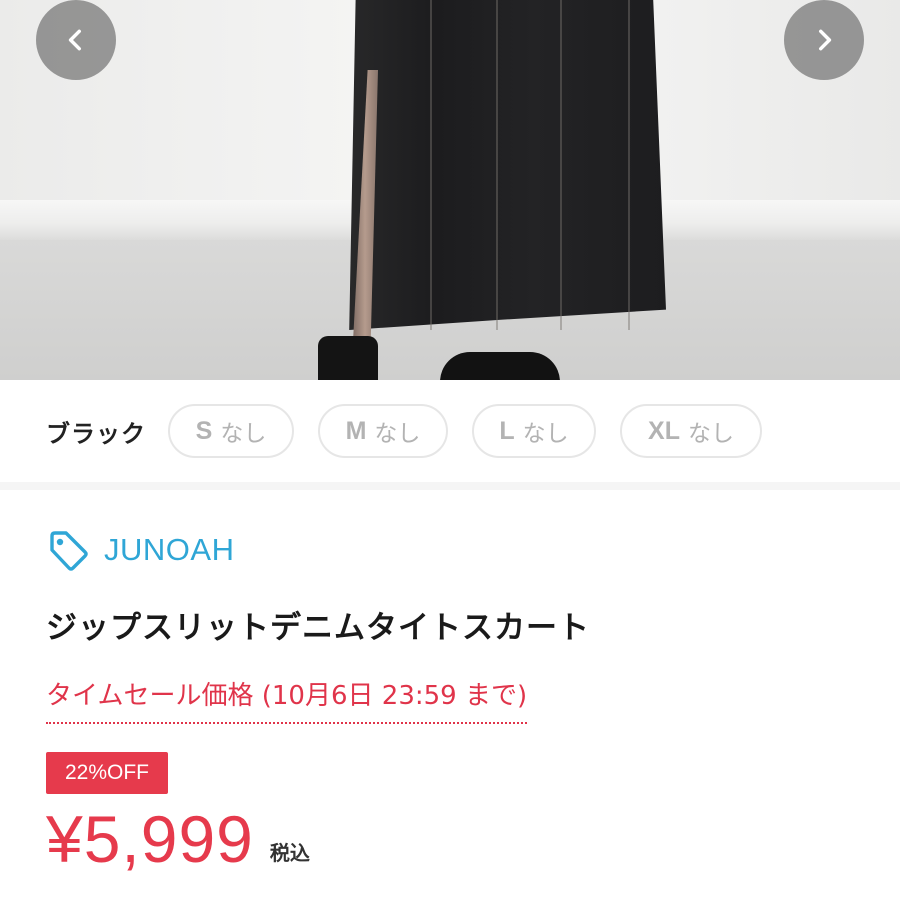 This screenshot has height=900, width=900. Describe the element at coordinates (287, 699) in the screenshot. I see `time-sale-note: タイムセール価格 (10月6日 23:59 まで)` at that location.